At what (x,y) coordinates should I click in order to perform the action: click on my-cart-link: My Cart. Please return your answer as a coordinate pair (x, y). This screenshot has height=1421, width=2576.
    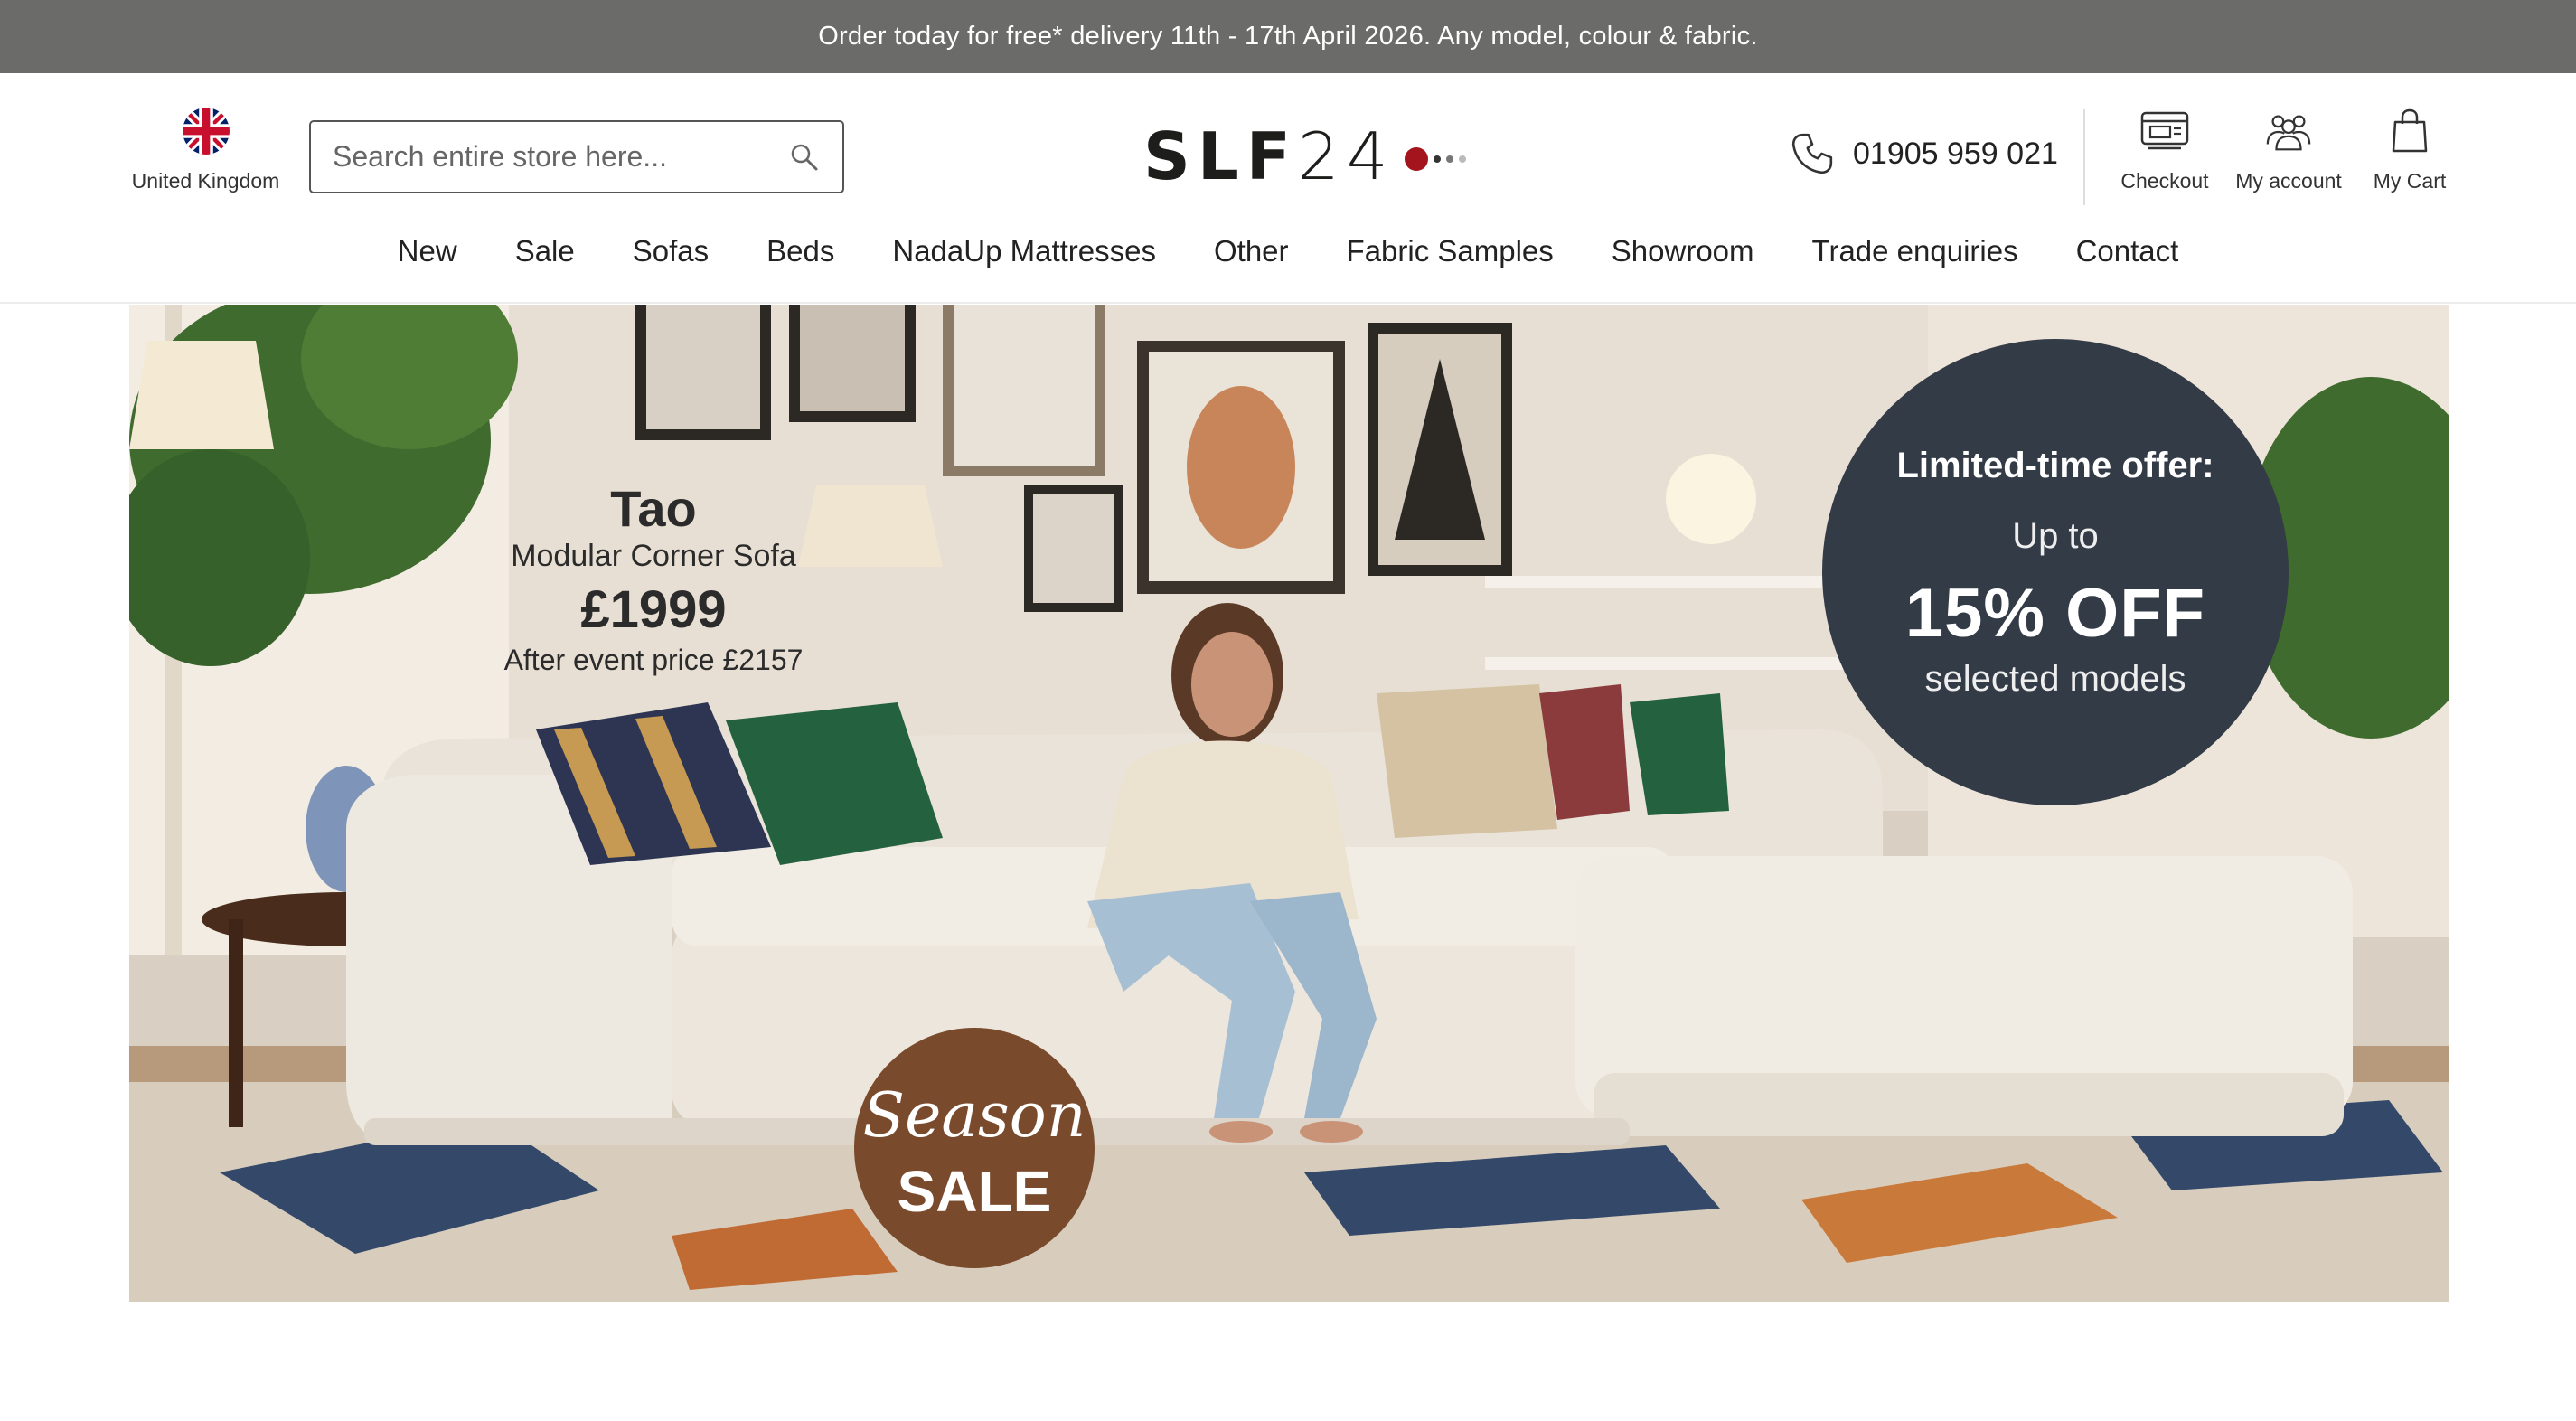
    Looking at the image, I should click on (2410, 150).